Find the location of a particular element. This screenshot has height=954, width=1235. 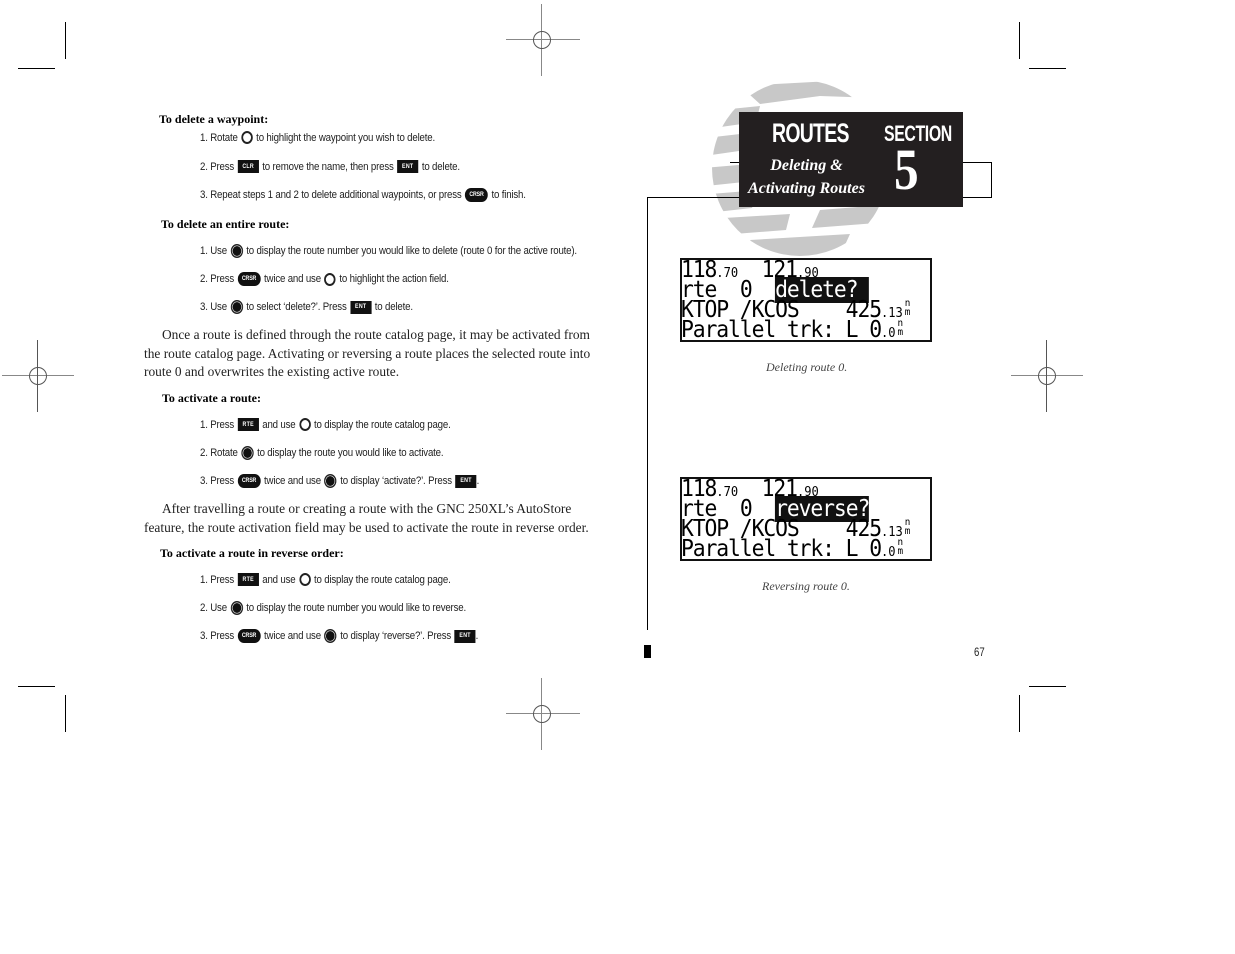

tab-rule-vertical is located at coordinates (991, 180).